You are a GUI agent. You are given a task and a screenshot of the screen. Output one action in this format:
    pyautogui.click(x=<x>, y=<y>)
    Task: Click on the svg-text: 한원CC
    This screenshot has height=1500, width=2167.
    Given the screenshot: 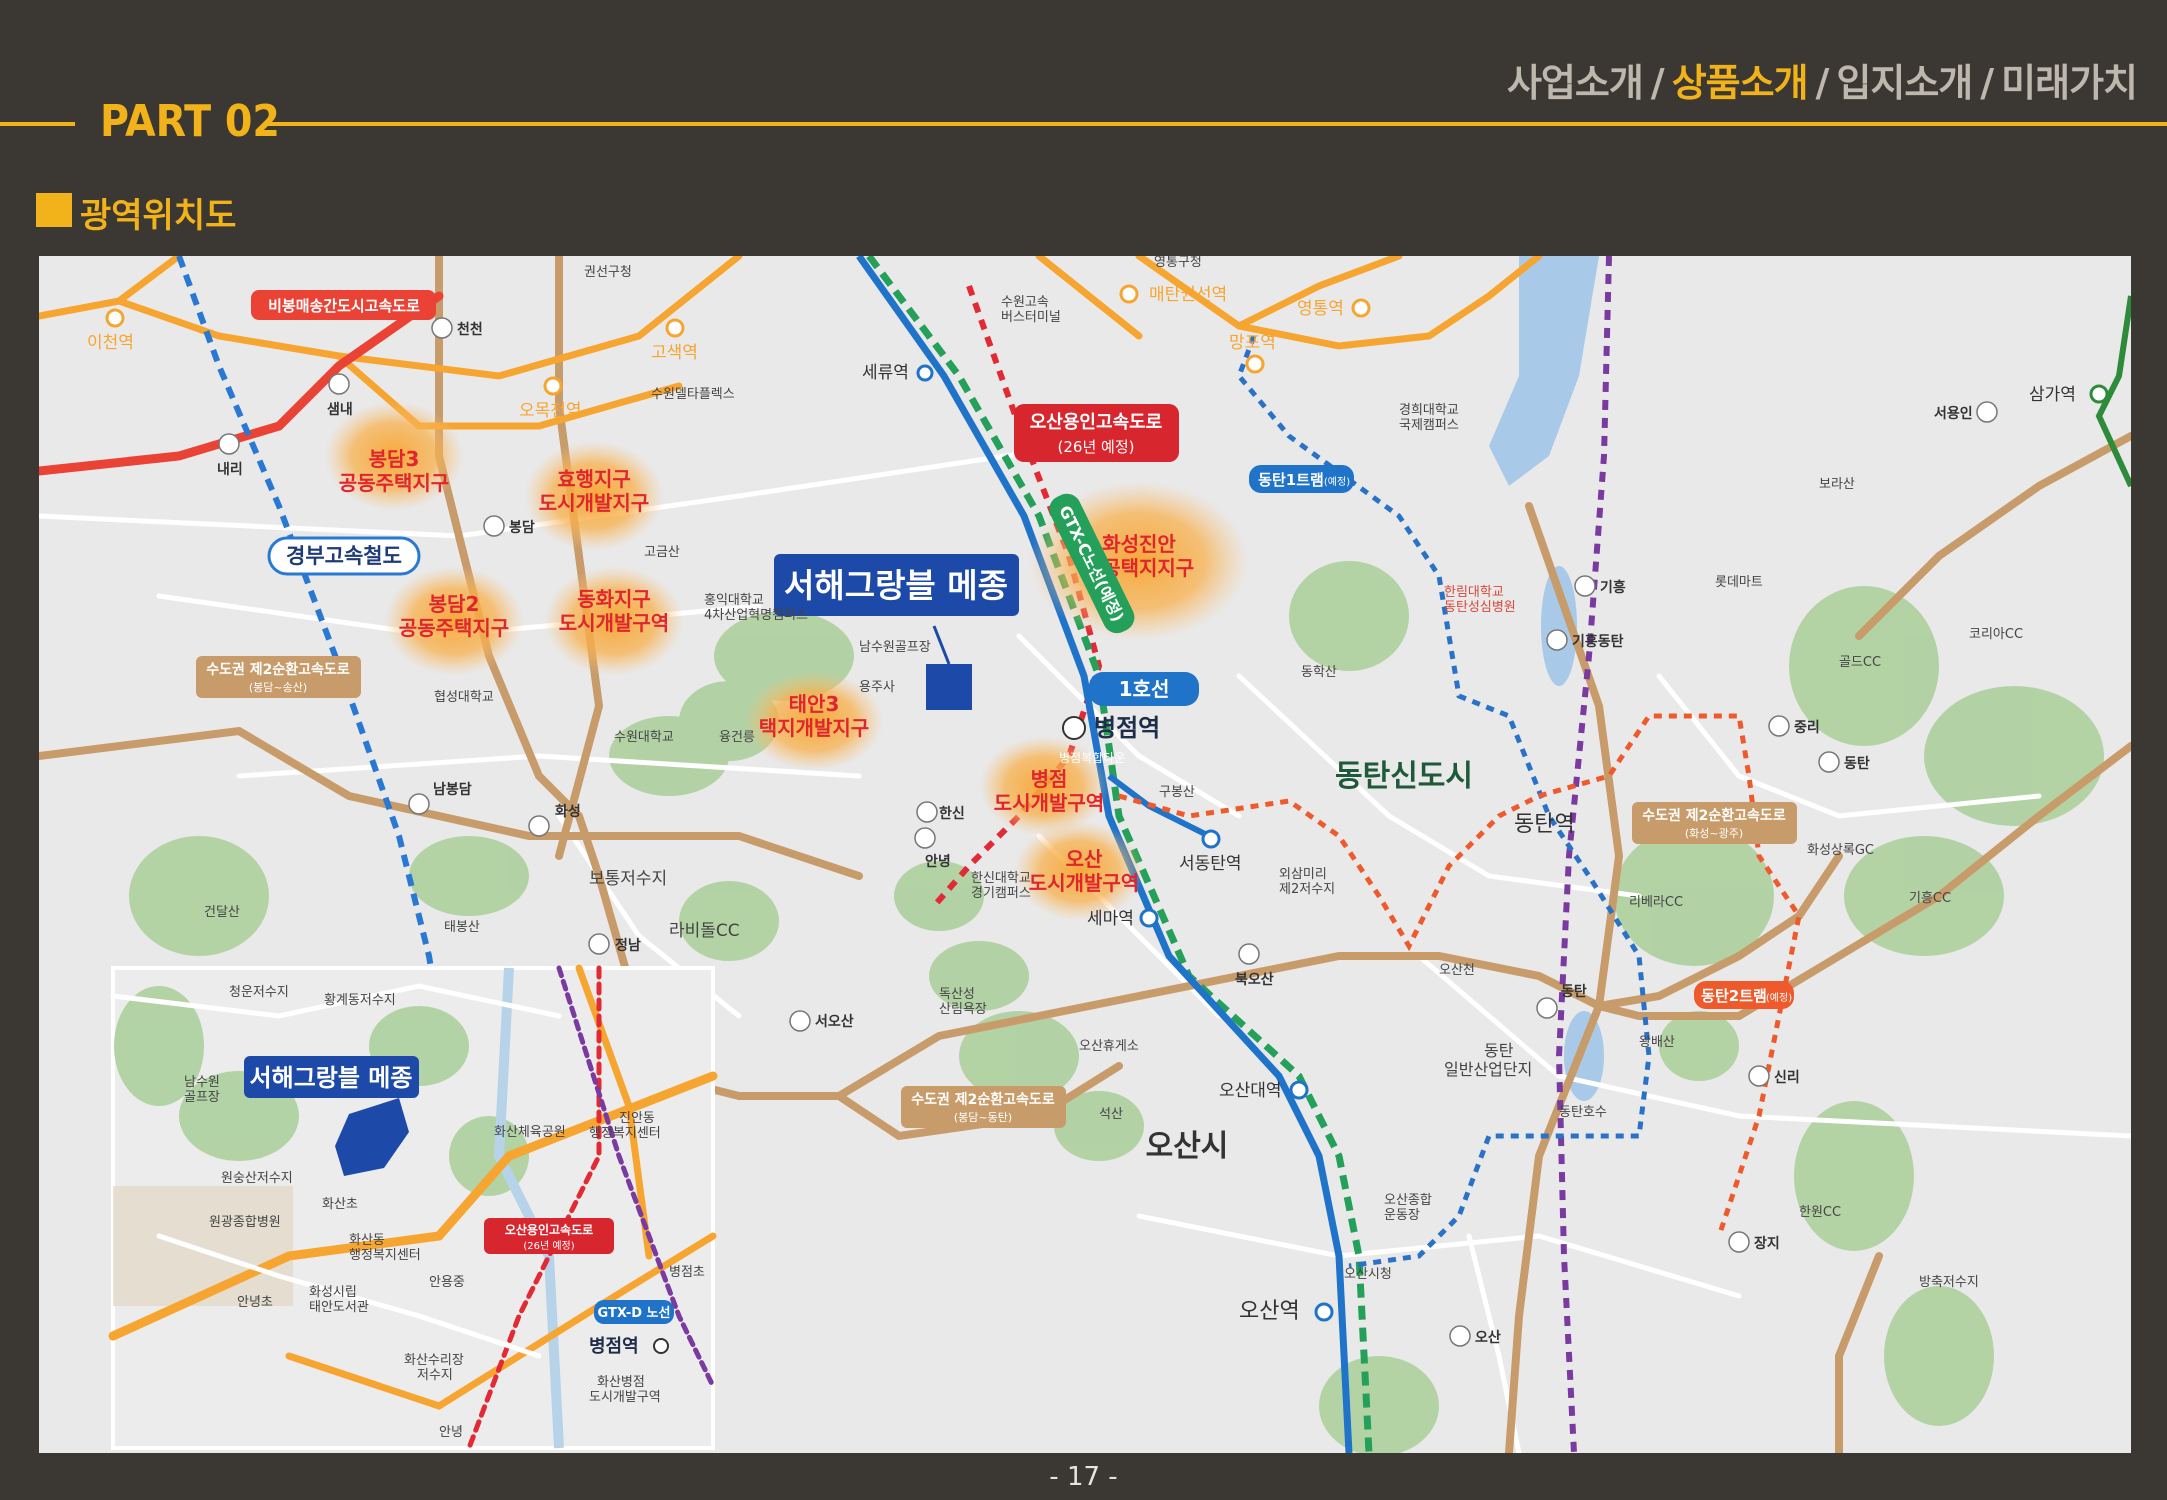 What is the action you would take?
    pyautogui.click(x=1820, y=1212)
    